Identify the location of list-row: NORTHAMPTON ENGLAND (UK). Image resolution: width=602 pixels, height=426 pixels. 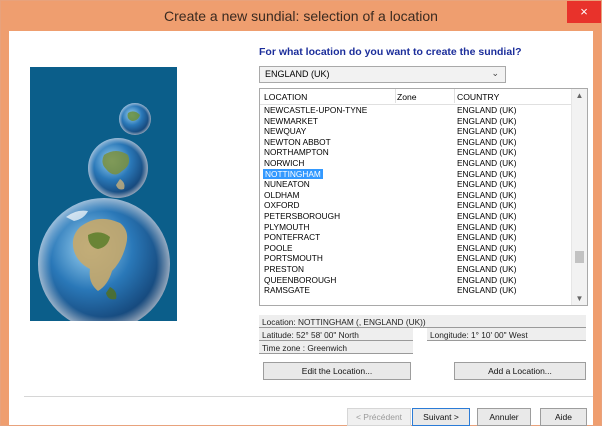
(415, 152).